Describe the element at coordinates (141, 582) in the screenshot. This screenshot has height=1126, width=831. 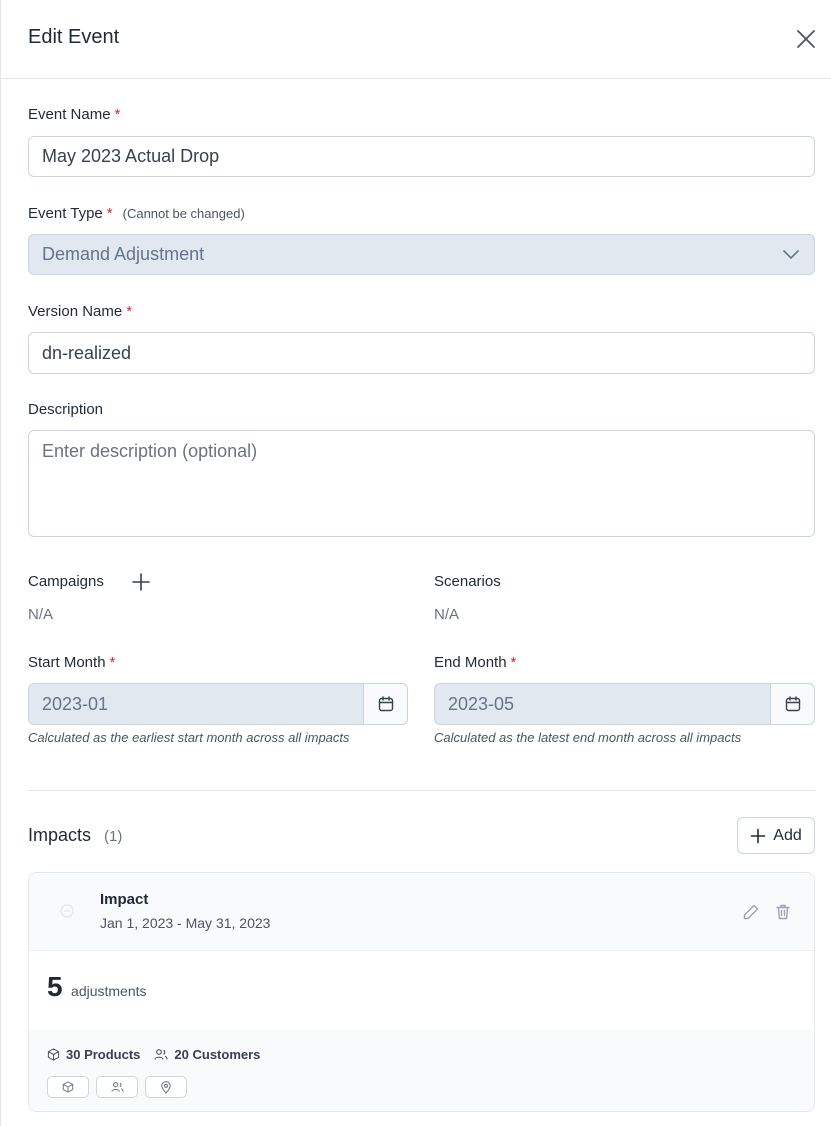
I see `add-campaign-icon` at that location.